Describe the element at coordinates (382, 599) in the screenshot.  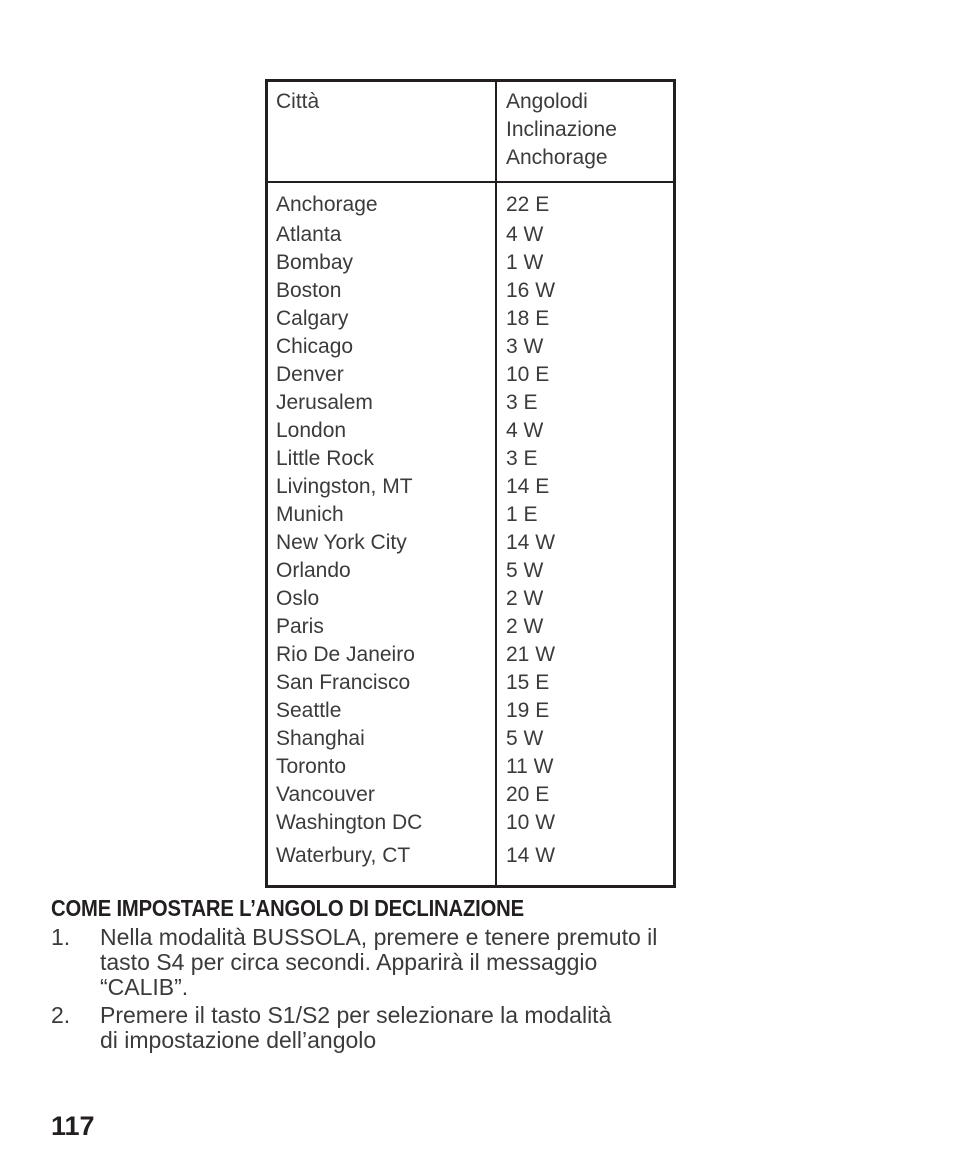
I see `cell-city: Oslo` at that location.